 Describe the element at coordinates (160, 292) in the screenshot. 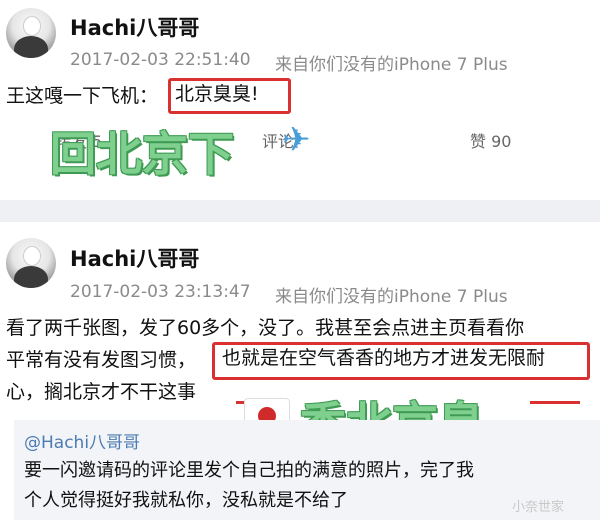

I see `post-time: 2017-02-03 23:13:47` at that location.